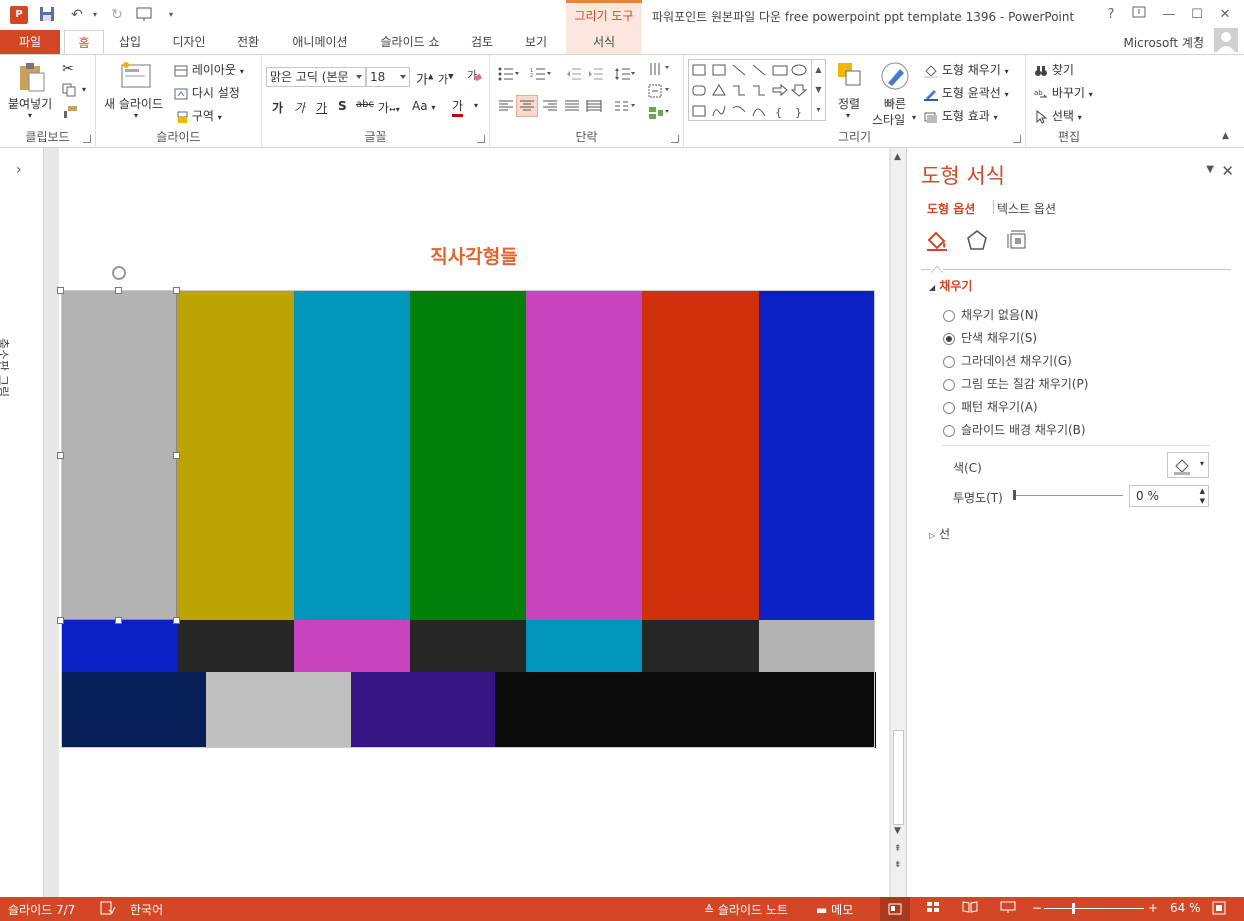 The image size is (1244, 921). I want to click on font-size-dropdown: 18, so click(388, 77).